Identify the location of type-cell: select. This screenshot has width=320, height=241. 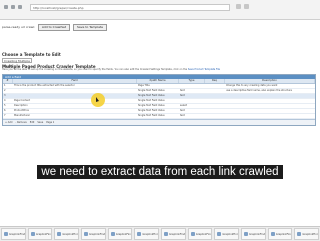
(192, 106).